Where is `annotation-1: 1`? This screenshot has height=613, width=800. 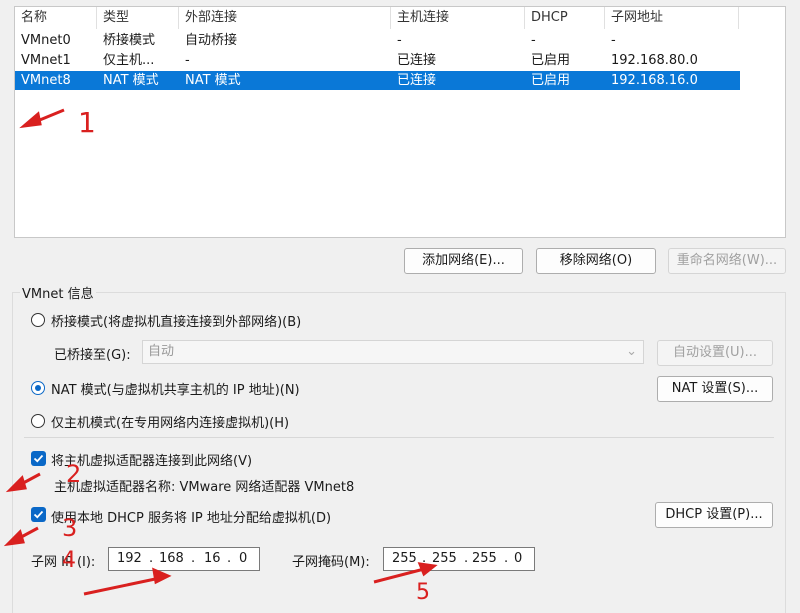
annotation-1: 1 is located at coordinates (87, 122).